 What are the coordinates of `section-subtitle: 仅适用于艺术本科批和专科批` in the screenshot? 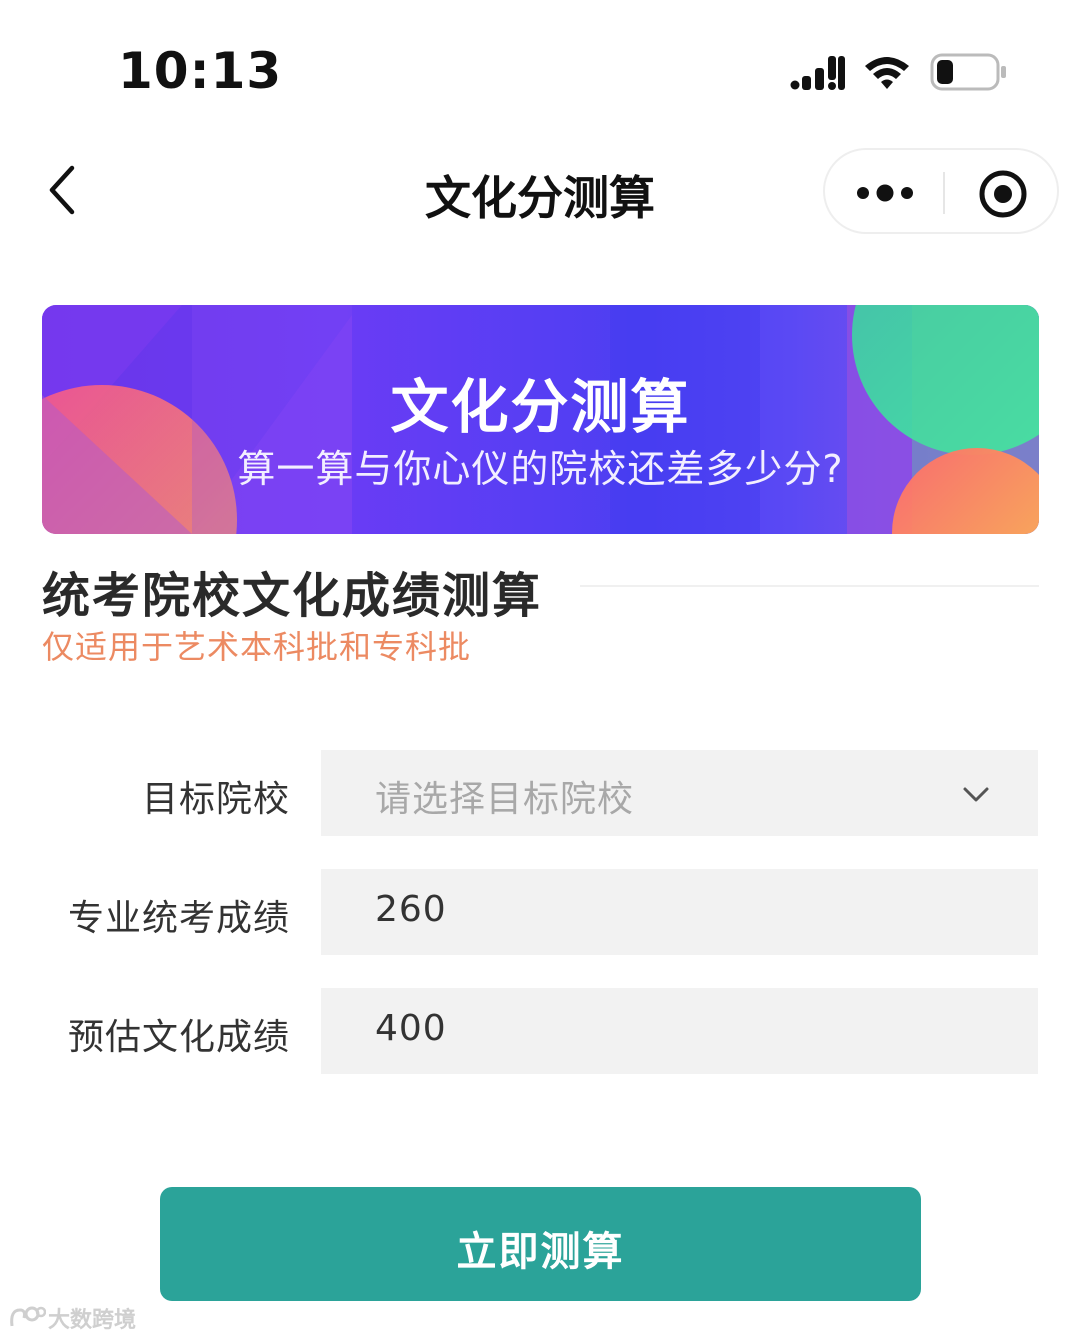 It's located at (257, 647).